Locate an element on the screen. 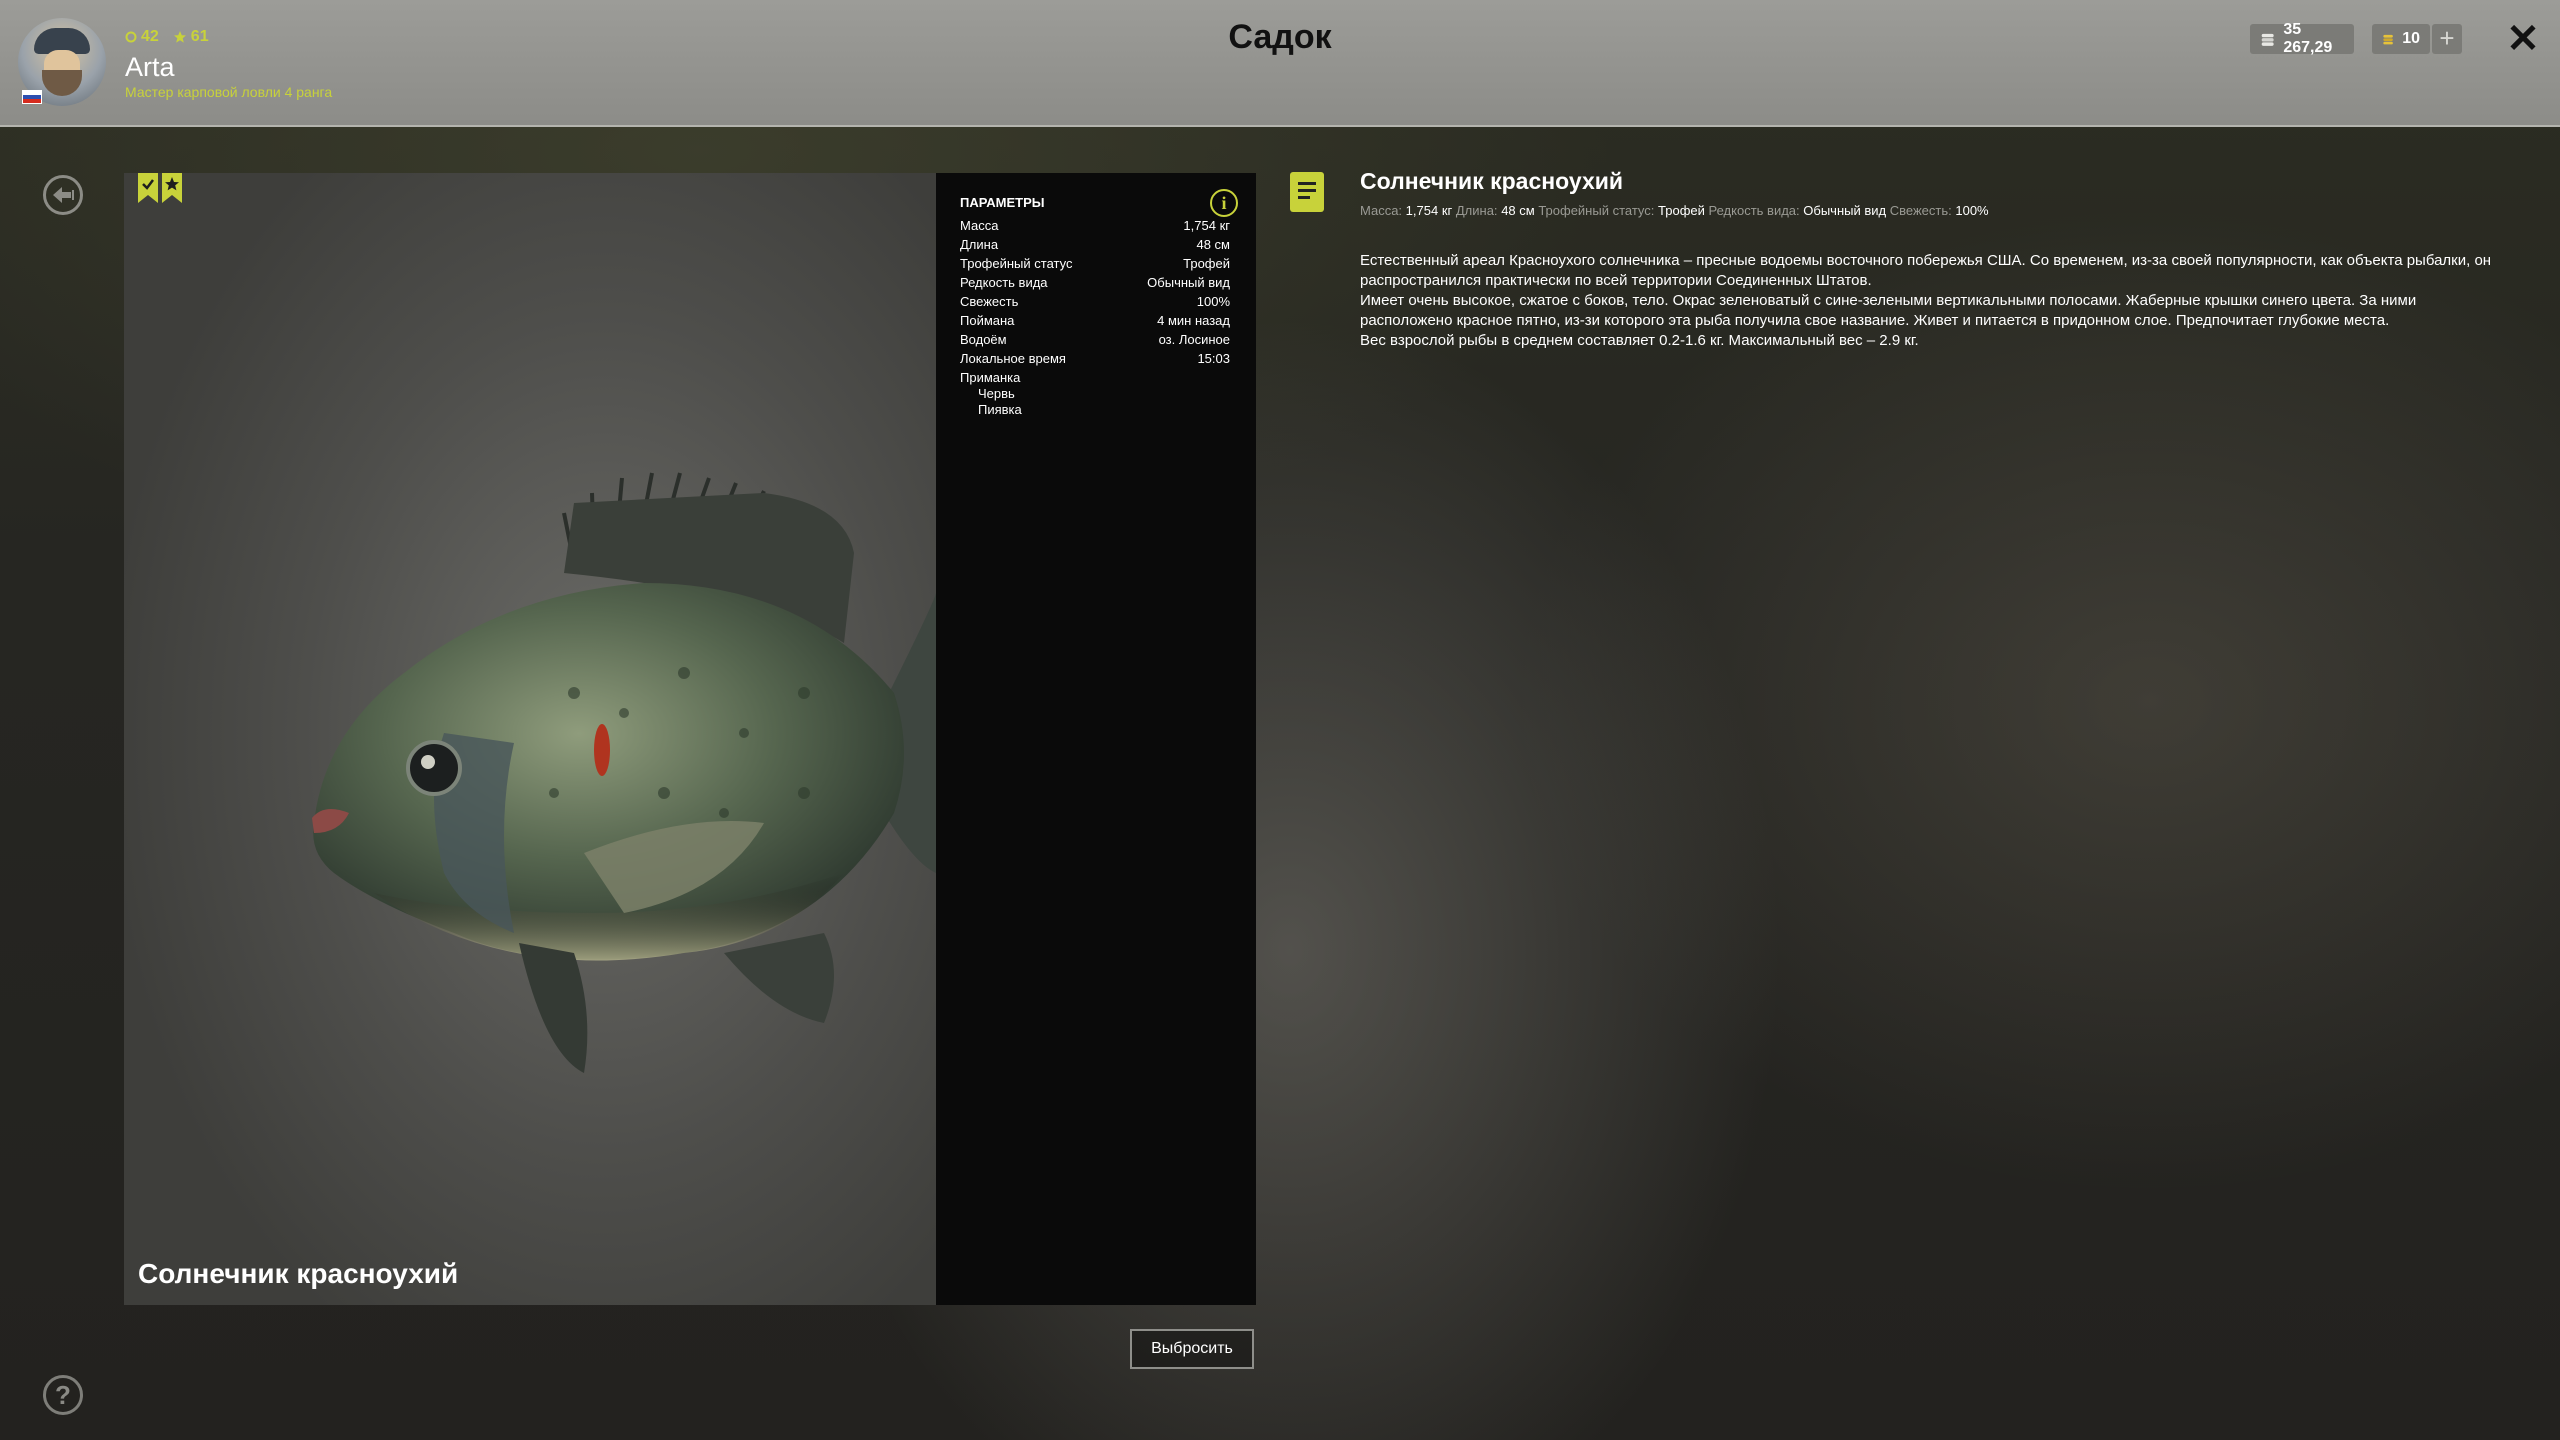 Image resolution: width=2560 pixels, height=1440 pixels. gold-balance: 10 is located at coordinates (2401, 39).